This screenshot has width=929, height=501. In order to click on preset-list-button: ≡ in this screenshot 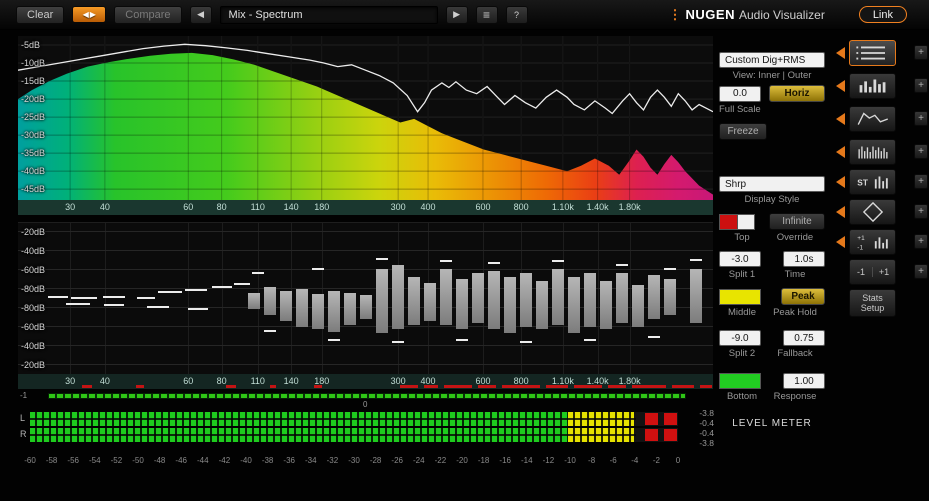, I will do `click(486, 14)`.